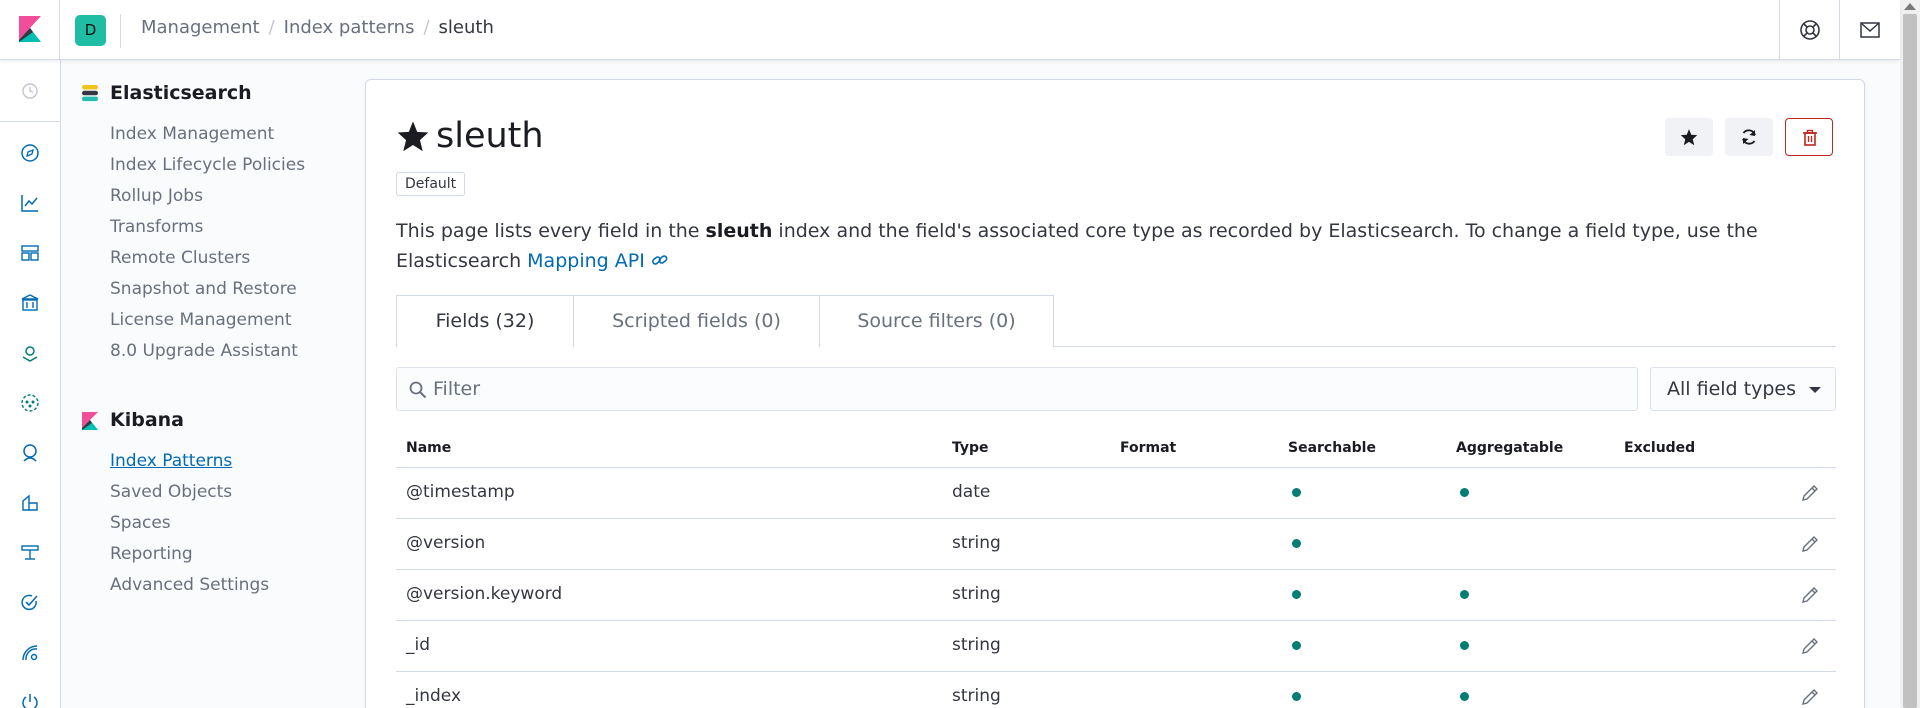  What do you see at coordinates (1116, 646) in the screenshot?
I see `table-row: _id string` at bounding box center [1116, 646].